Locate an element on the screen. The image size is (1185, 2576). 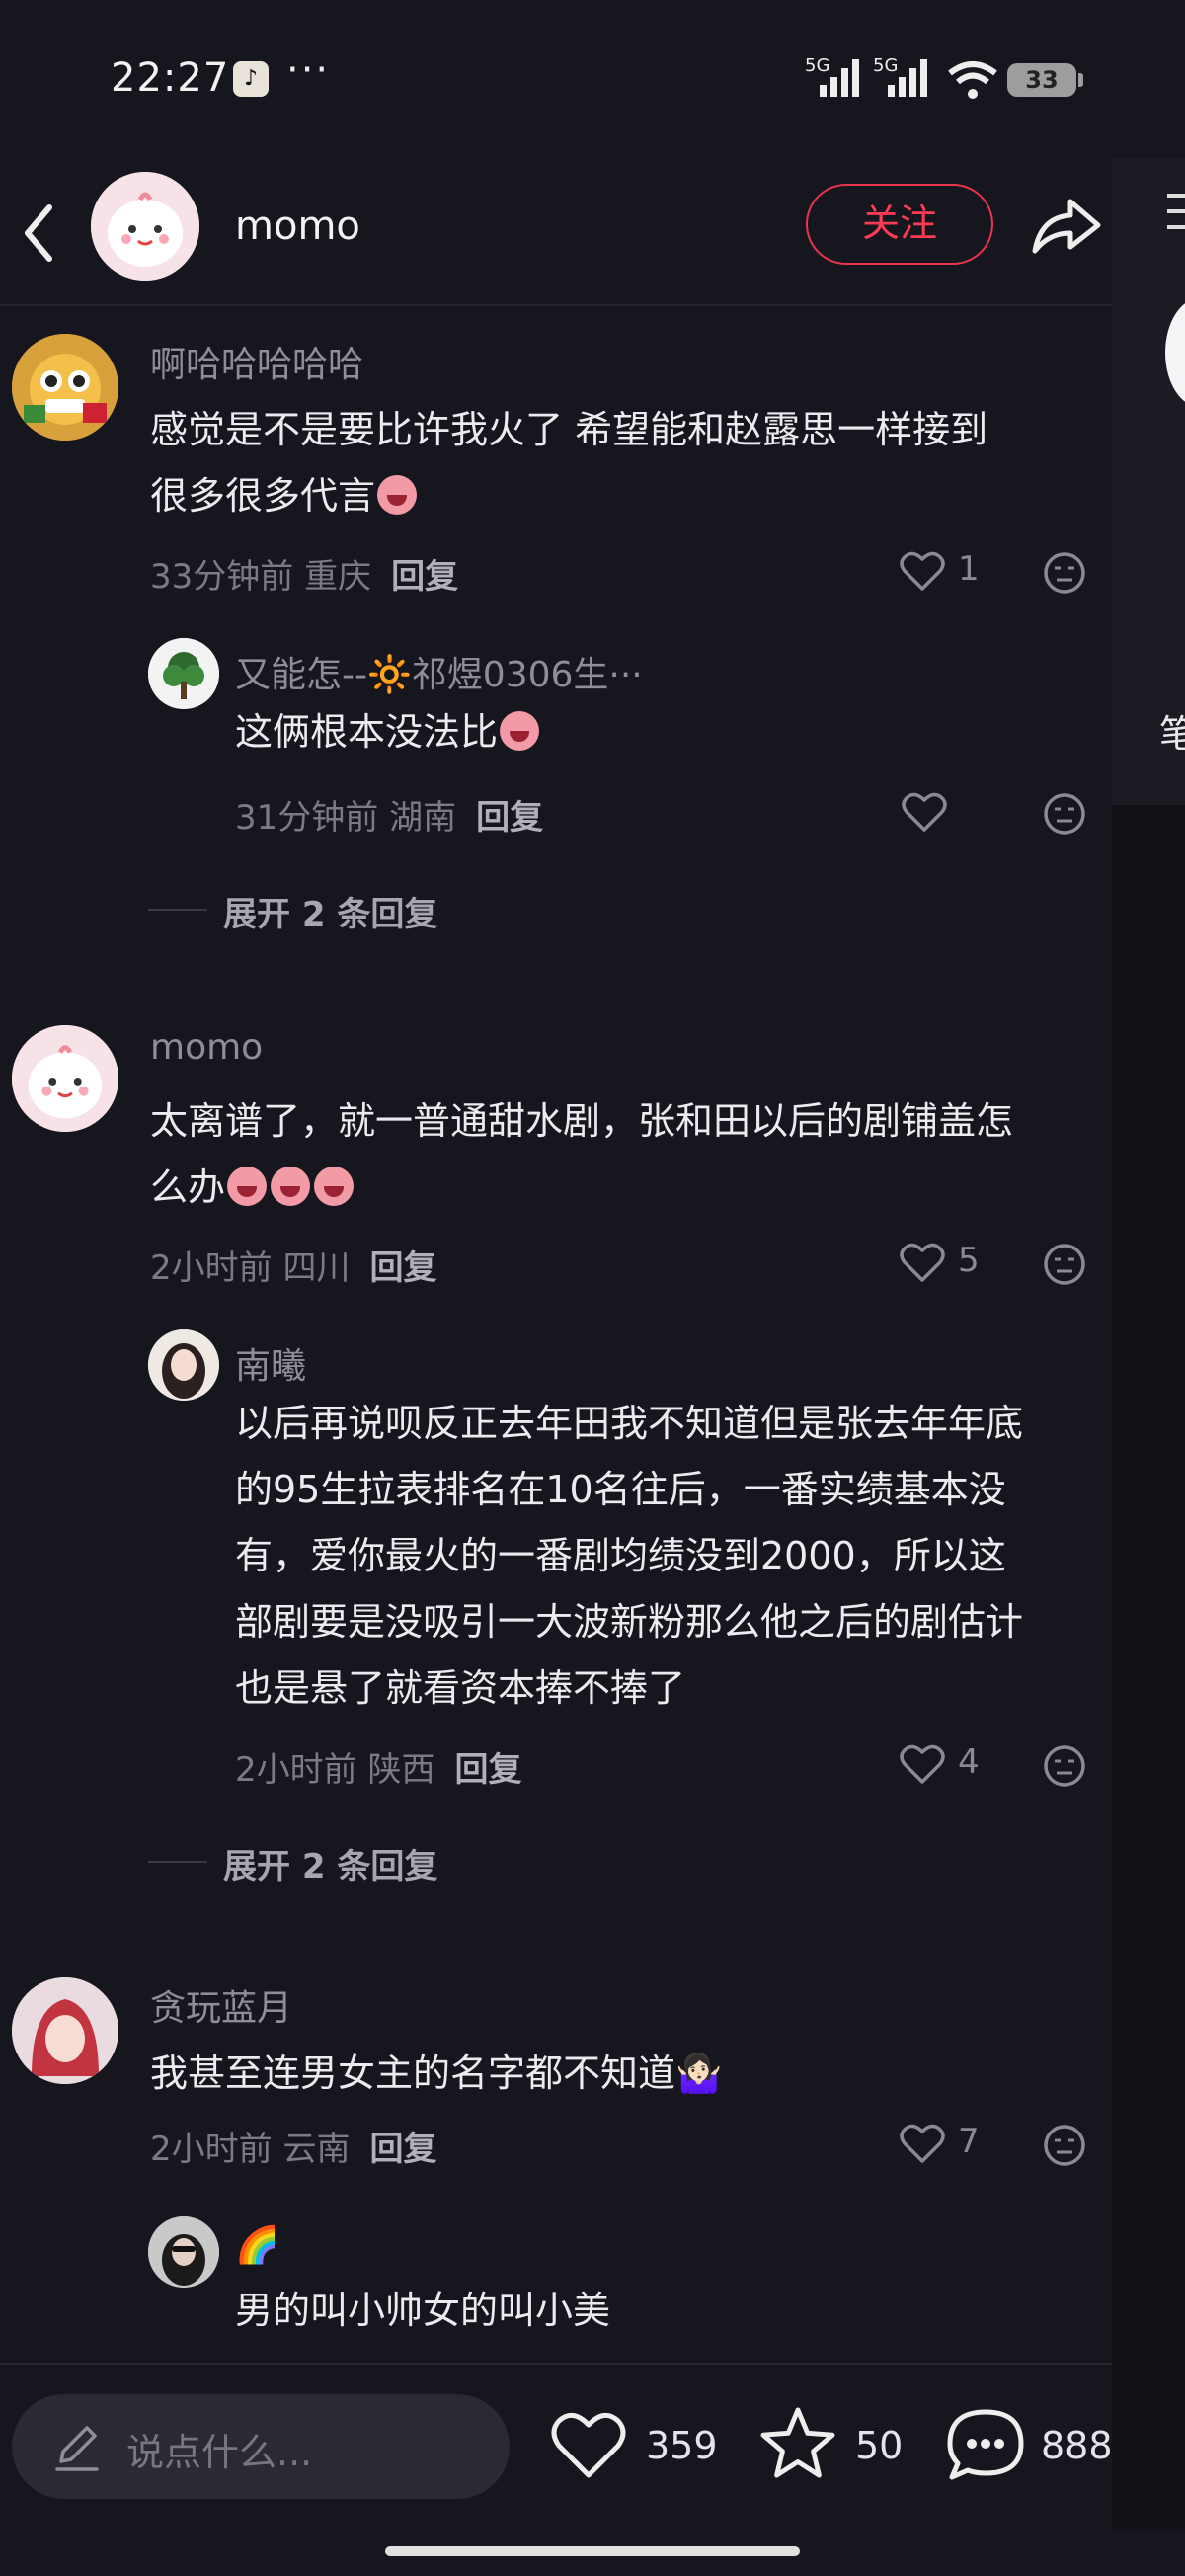
like-count: 5 is located at coordinates (969, 1260).